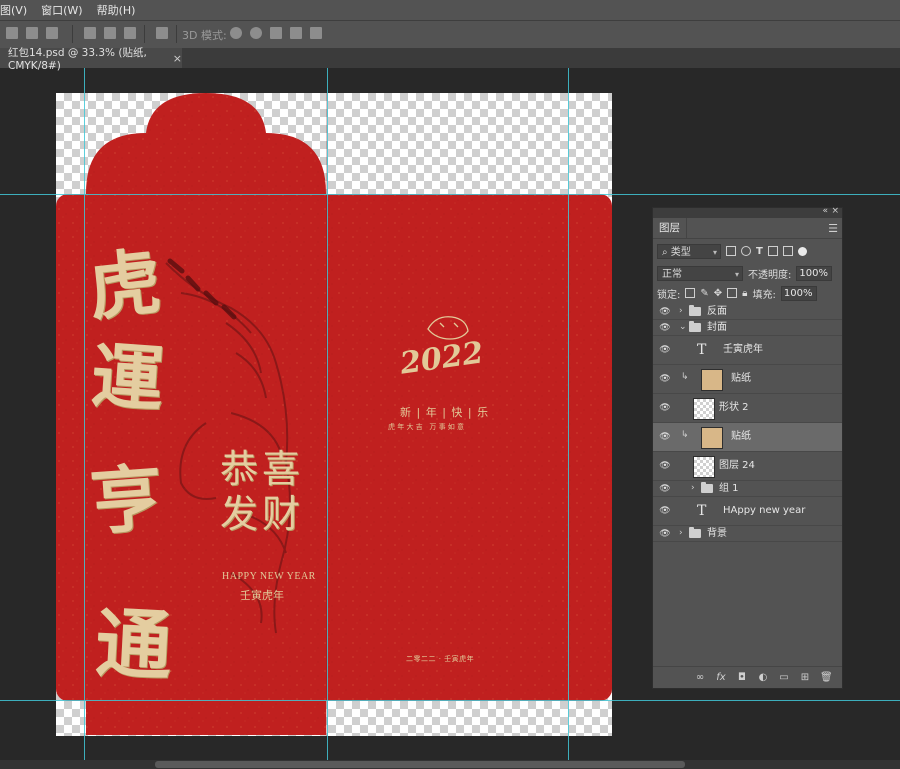 The image size is (900, 769). Describe the element at coordinates (276, 33) in the screenshot. I see `drag-3d-icon` at that location.